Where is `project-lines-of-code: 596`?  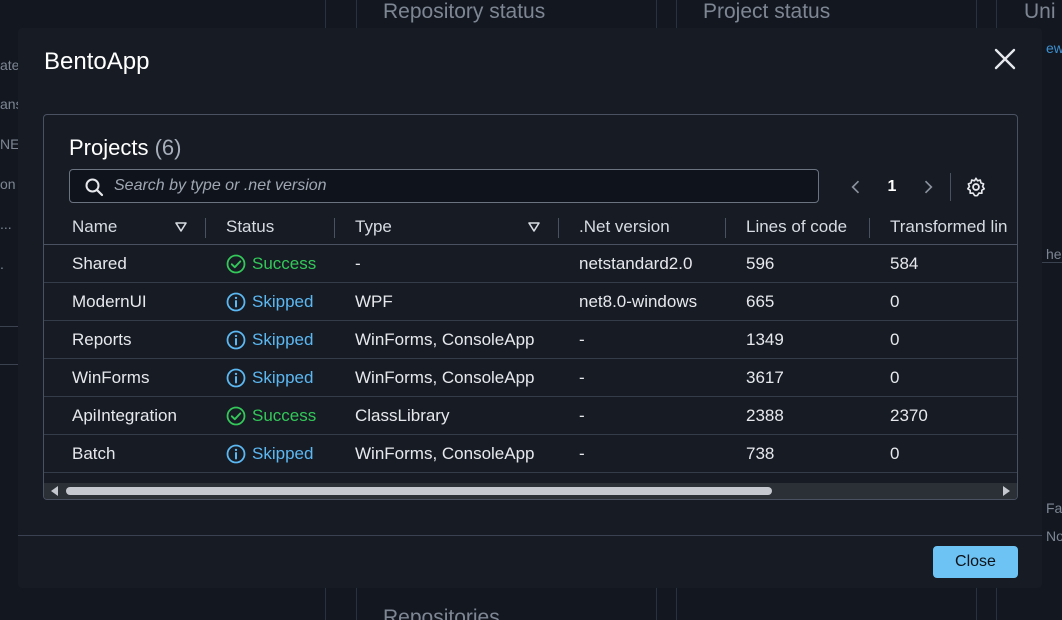 project-lines-of-code: 596 is located at coordinates (760, 263).